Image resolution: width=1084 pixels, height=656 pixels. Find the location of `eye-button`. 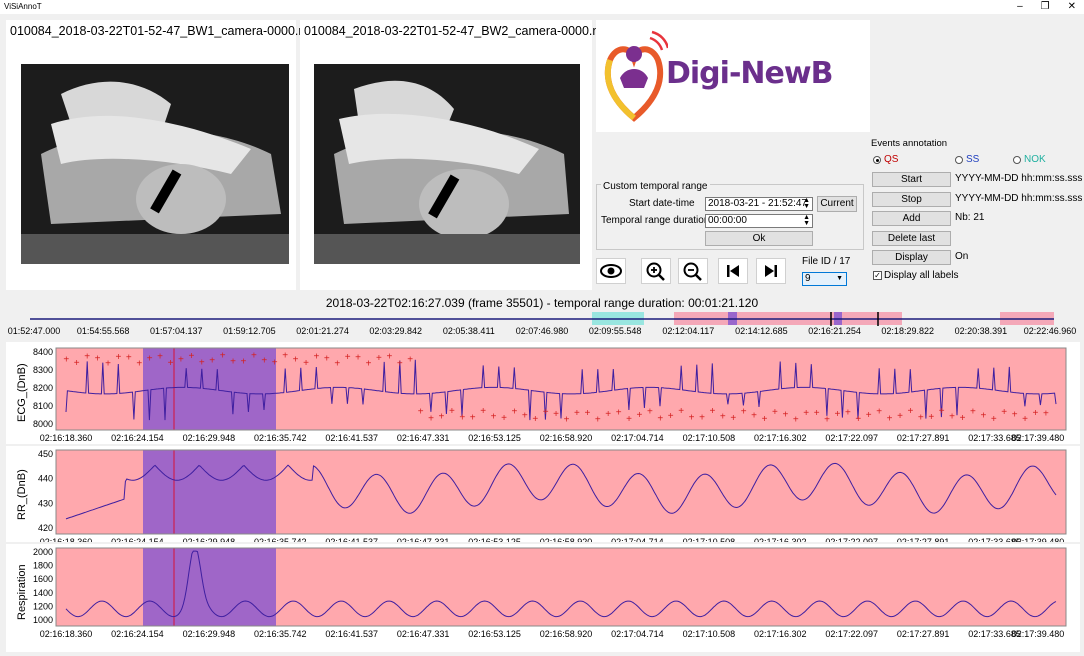

eye-button is located at coordinates (611, 271).